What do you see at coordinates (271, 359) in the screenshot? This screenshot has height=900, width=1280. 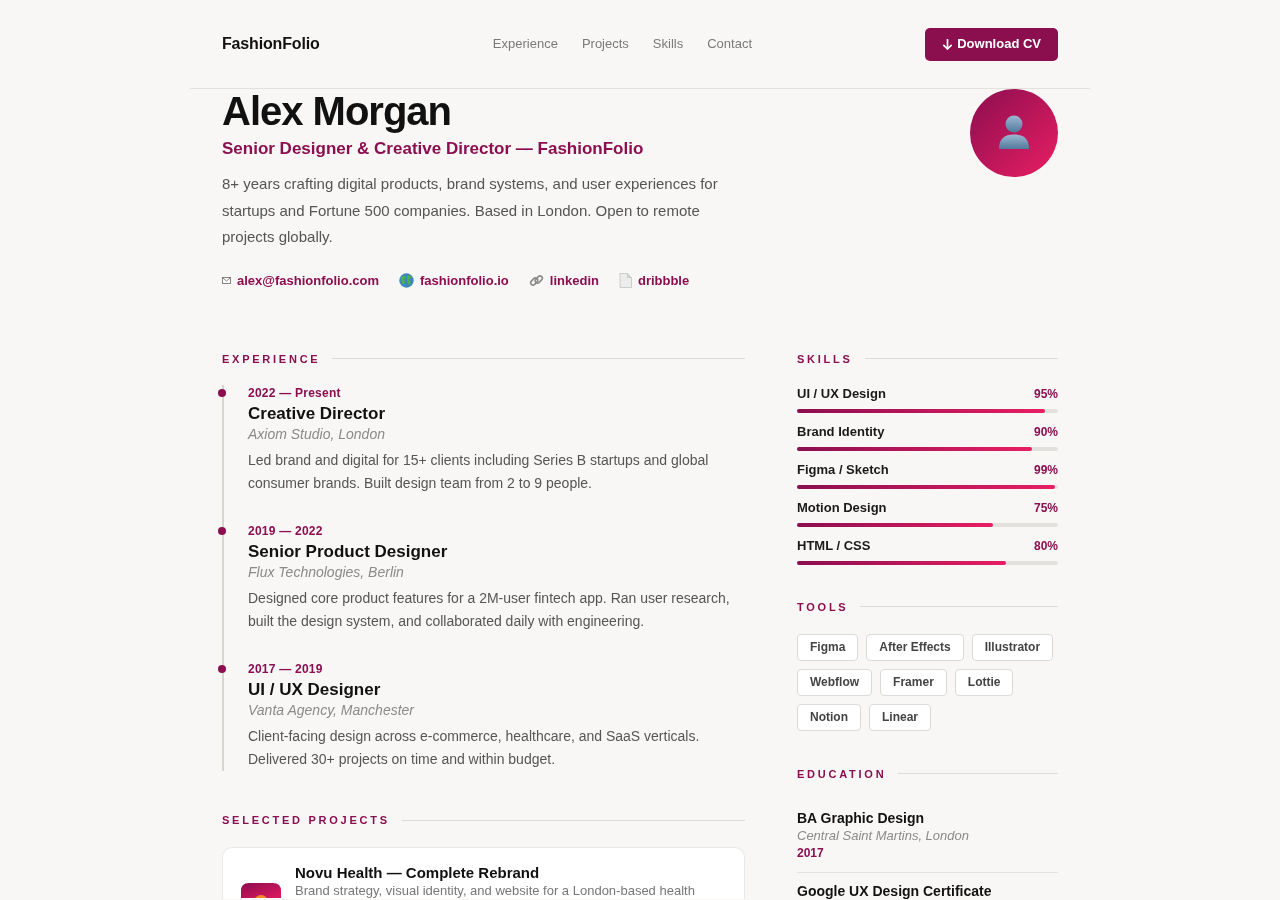 I see `section-heading: EXPERIENCE` at bounding box center [271, 359].